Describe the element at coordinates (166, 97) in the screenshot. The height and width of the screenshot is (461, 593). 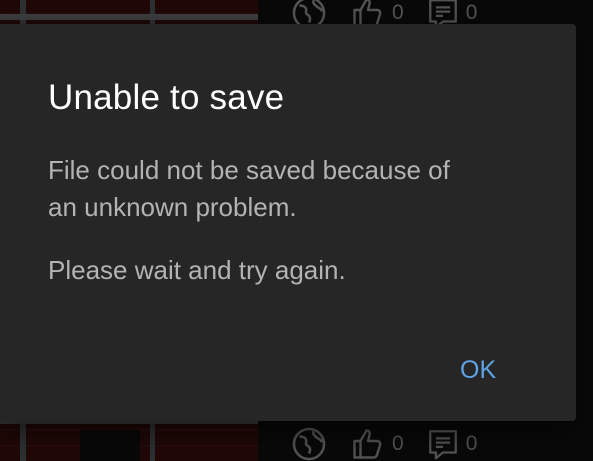
I see `dialog-title: Unable to save` at that location.